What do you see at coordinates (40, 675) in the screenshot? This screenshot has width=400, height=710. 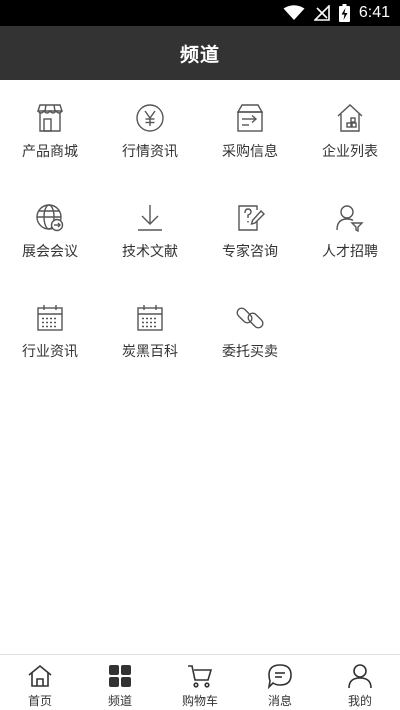 I see `home-icon` at bounding box center [40, 675].